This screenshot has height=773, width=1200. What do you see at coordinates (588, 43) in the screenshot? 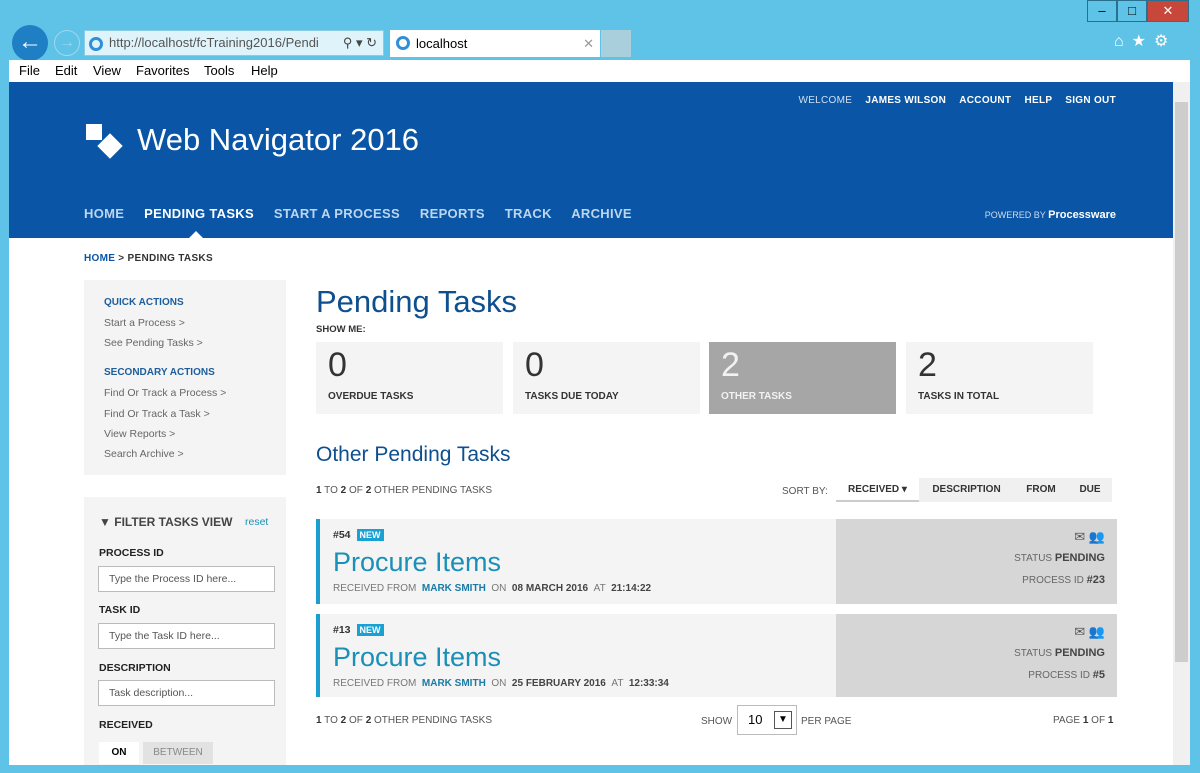
I see `close-tab-icon: ✕` at bounding box center [588, 43].